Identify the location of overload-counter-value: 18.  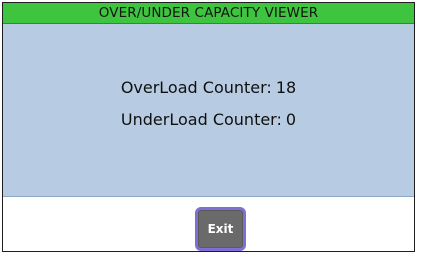
(286, 87).